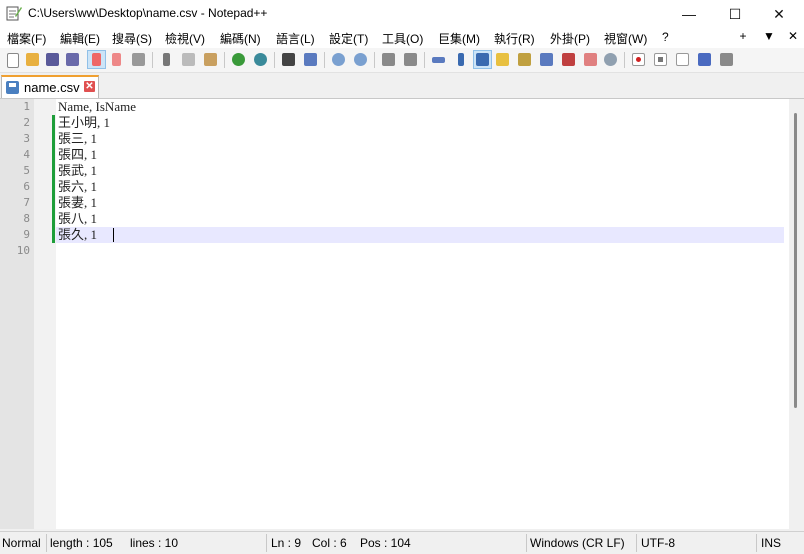  Describe the element at coordinates (388, 59) in the screenshot. I see `sync-vertical-icon` at that location.